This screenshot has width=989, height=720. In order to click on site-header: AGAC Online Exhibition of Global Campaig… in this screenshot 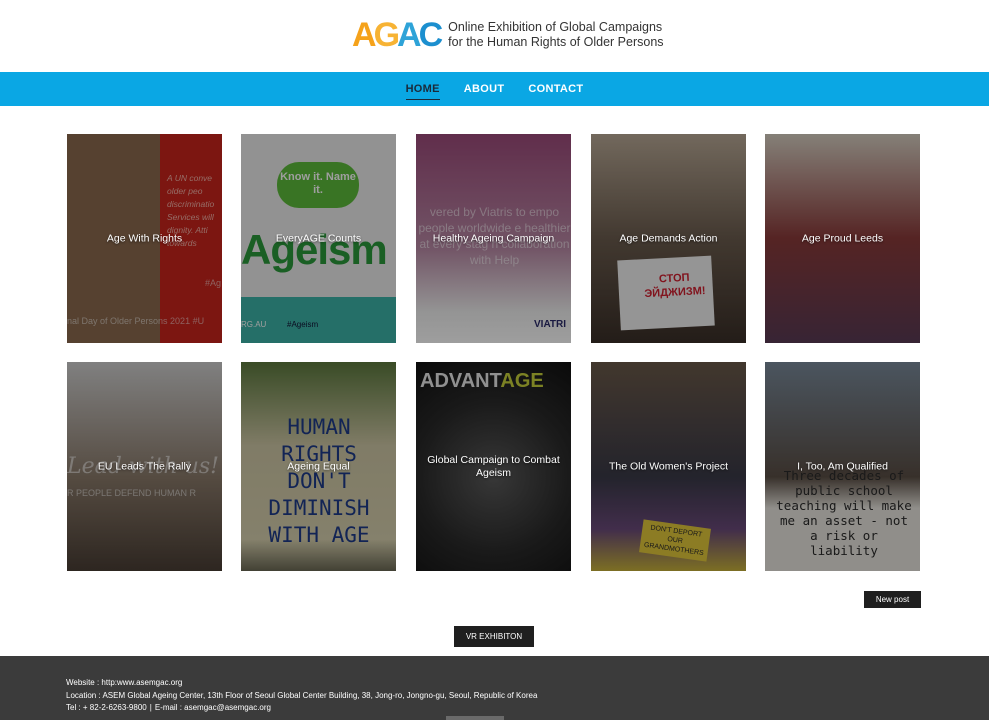, I will do `click(494, 36)`.